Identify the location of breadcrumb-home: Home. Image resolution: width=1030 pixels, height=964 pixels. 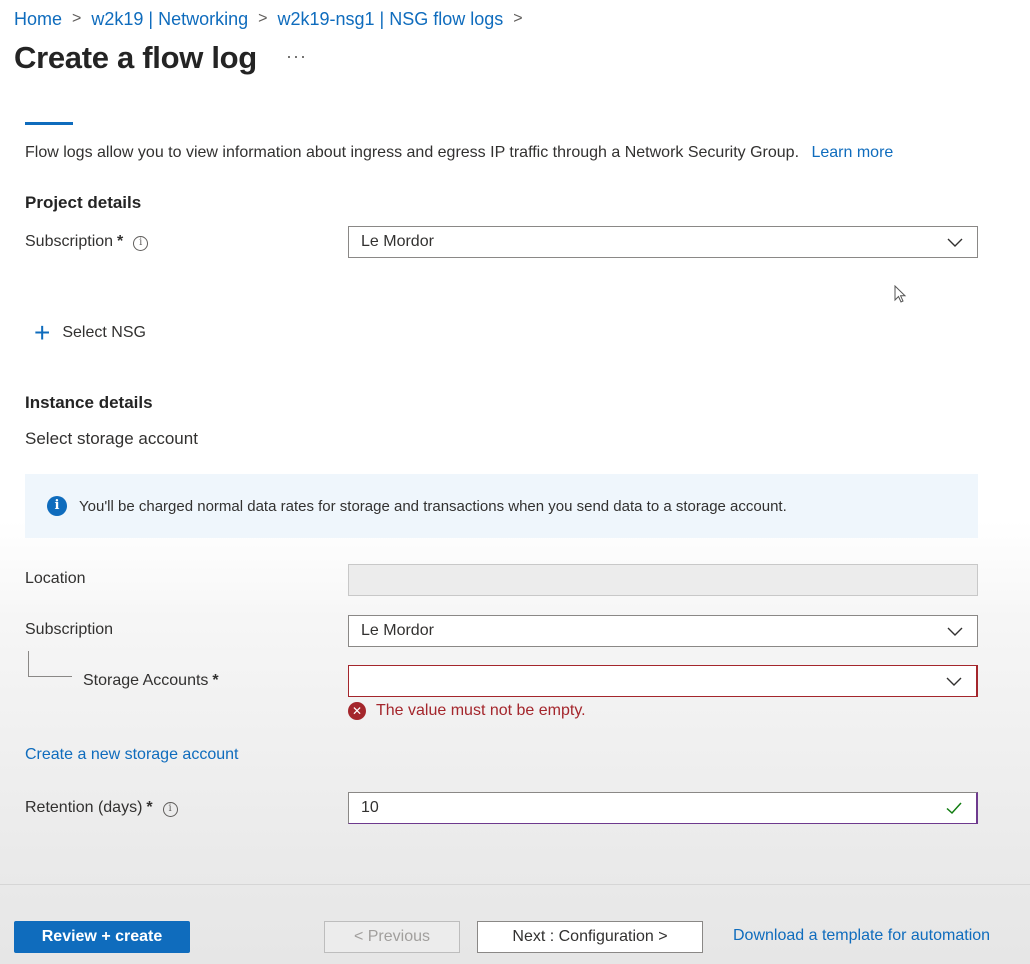
(38, 19).